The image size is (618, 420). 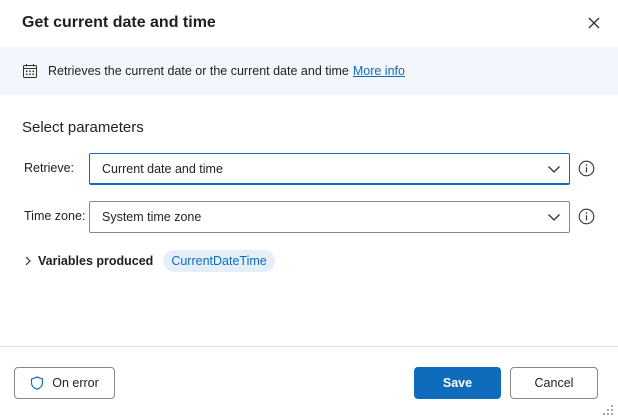 What do you see at coordinates (75, 383) in the screenshot?
I see `on-error-label: On error` at bounding box center [75, 383].